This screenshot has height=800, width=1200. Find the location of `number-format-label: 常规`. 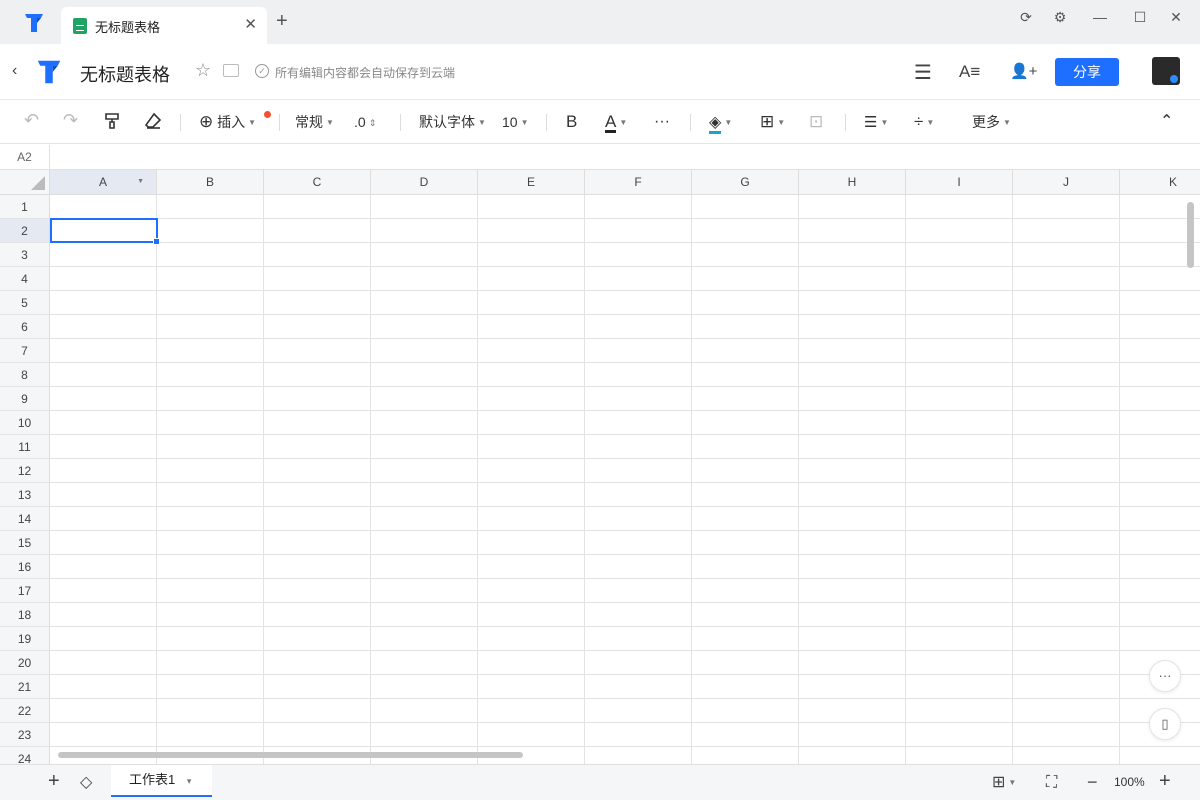

number-format-label: 常规 is located at coordinates (309, 122).